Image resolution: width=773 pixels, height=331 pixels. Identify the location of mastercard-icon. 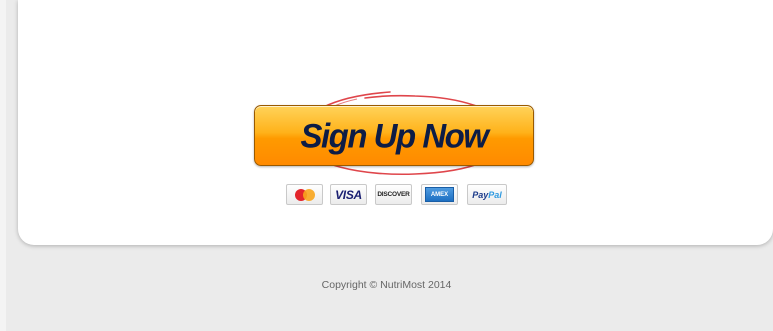
(304, 194).